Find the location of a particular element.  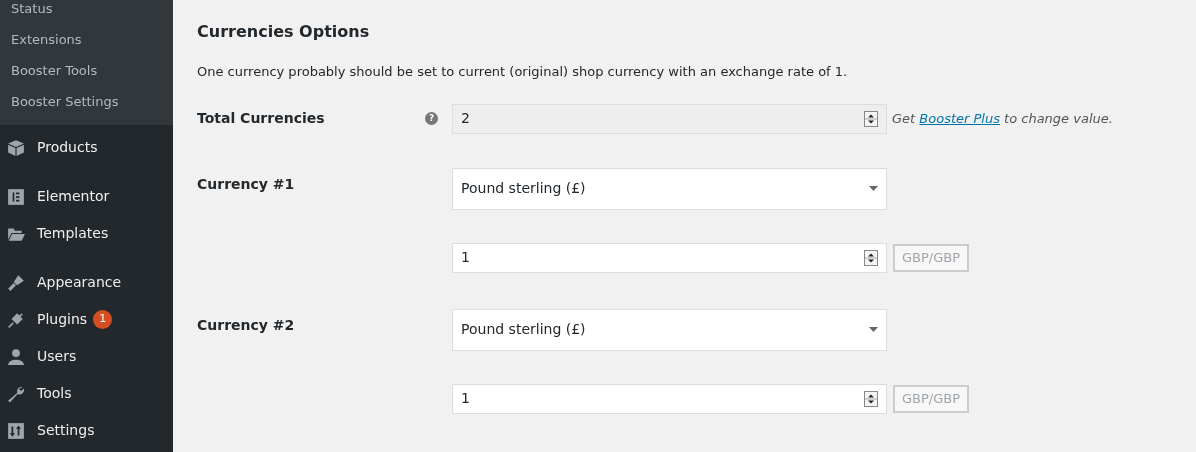

submenu-item: Status is located at coordinates (86, 12).